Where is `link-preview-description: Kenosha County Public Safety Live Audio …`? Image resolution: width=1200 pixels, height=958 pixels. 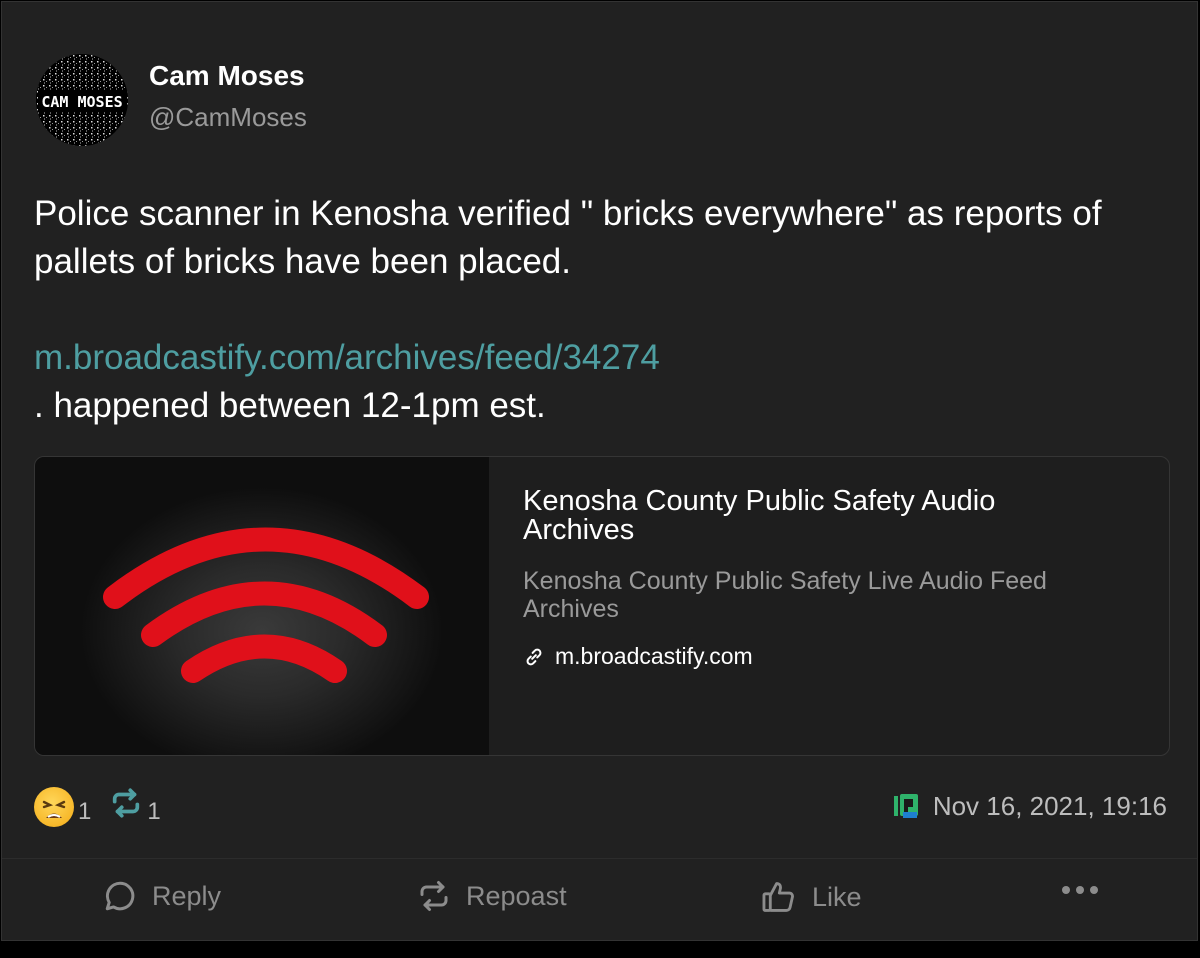
link-preview-description: Kenosha County Public Safety Live Audio … is located at coordinates (785, 595).